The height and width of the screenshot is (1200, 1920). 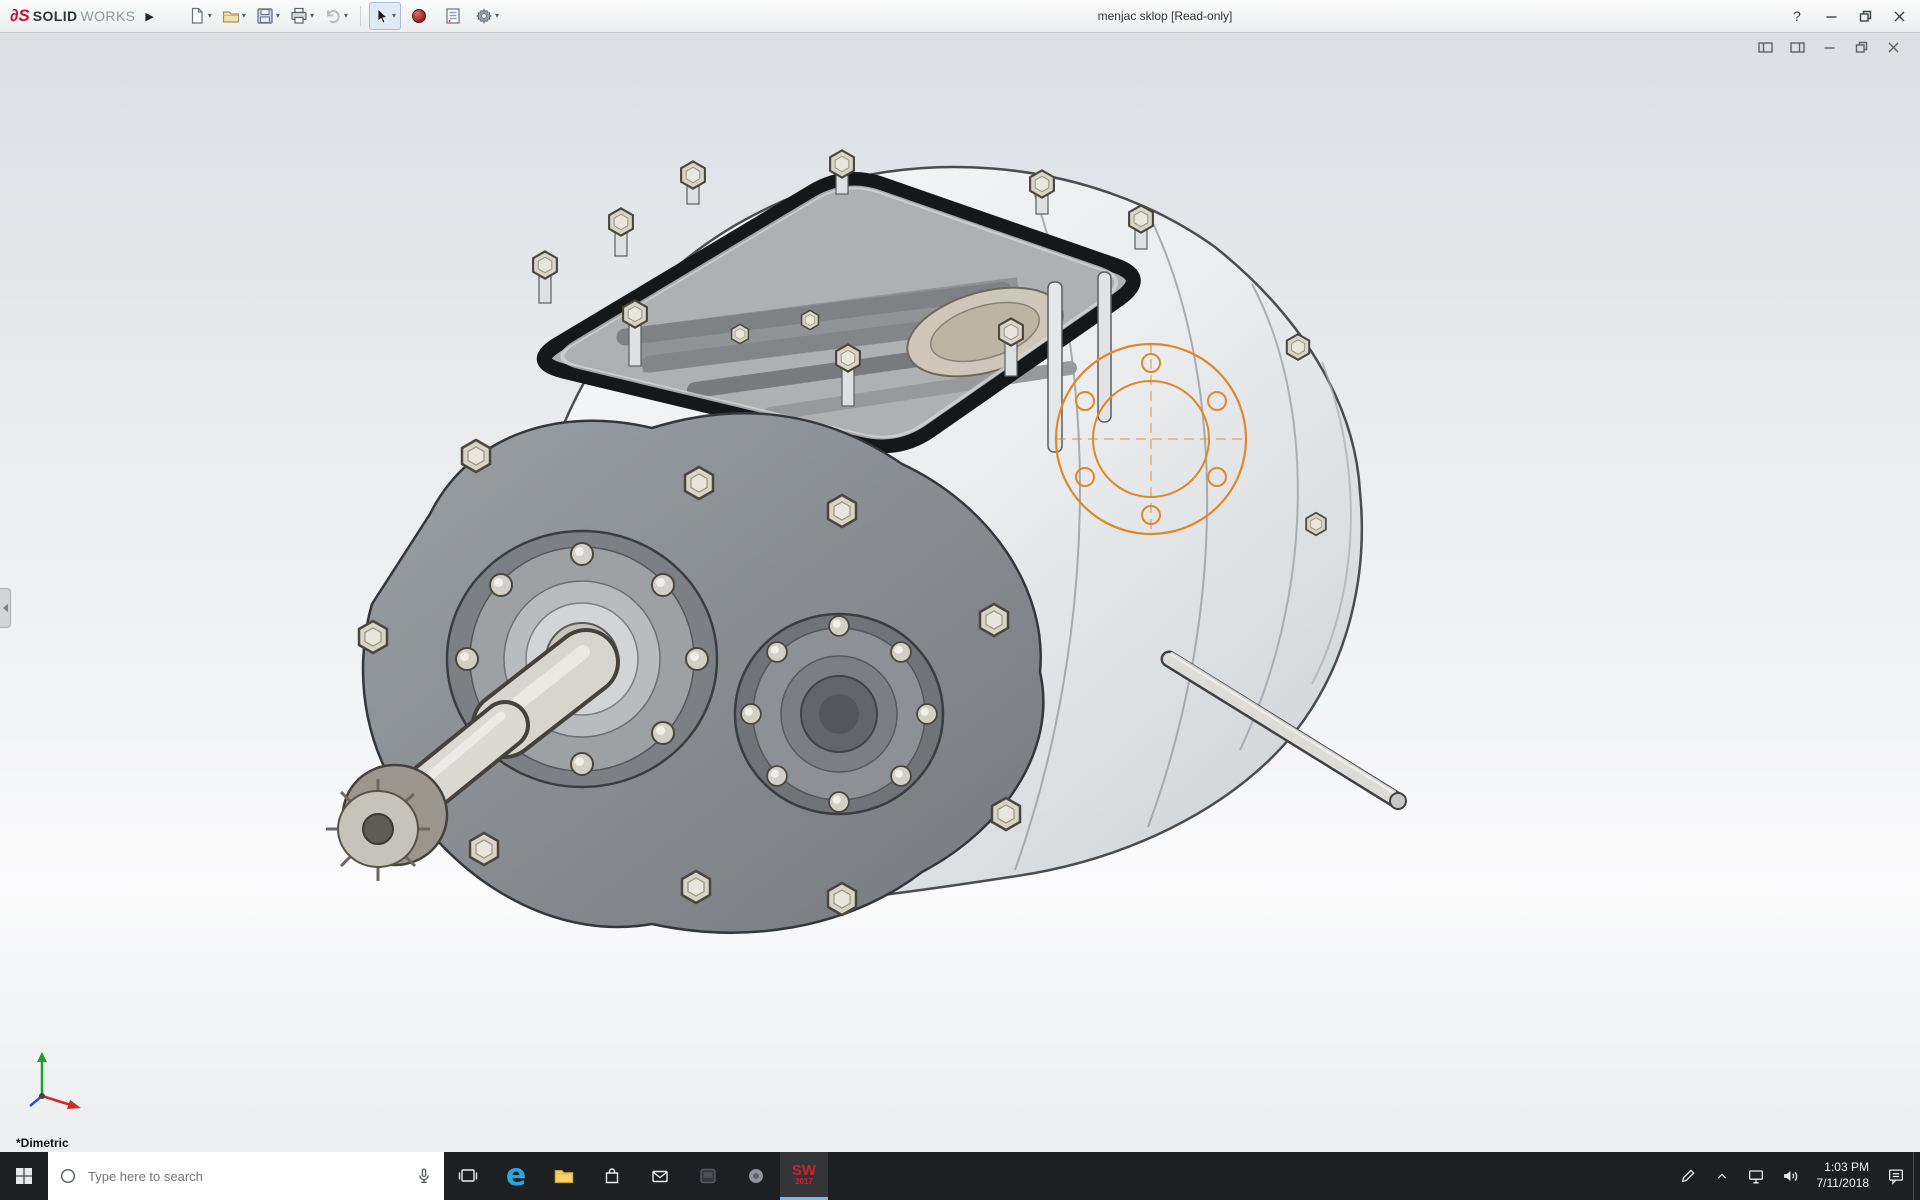 I want to click on show-desktop-button, so click(x=1916, y=1176).